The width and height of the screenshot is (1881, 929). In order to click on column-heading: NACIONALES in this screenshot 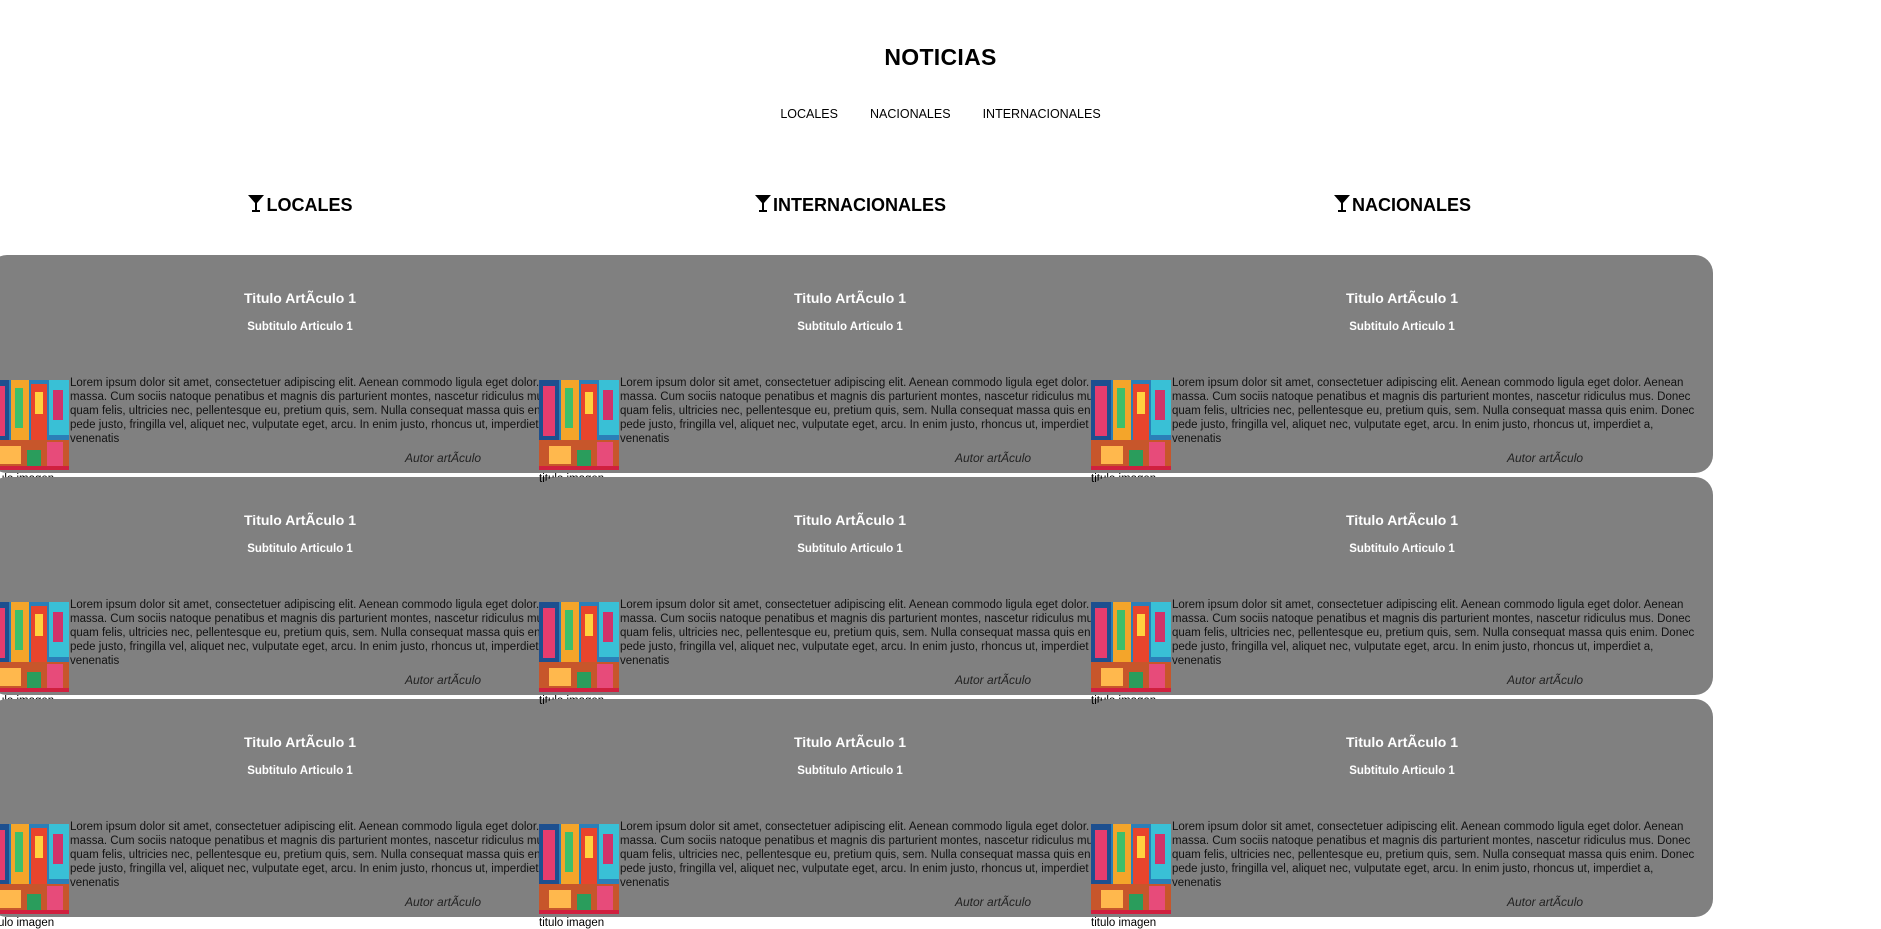, I will do `click(1402, 205)`.